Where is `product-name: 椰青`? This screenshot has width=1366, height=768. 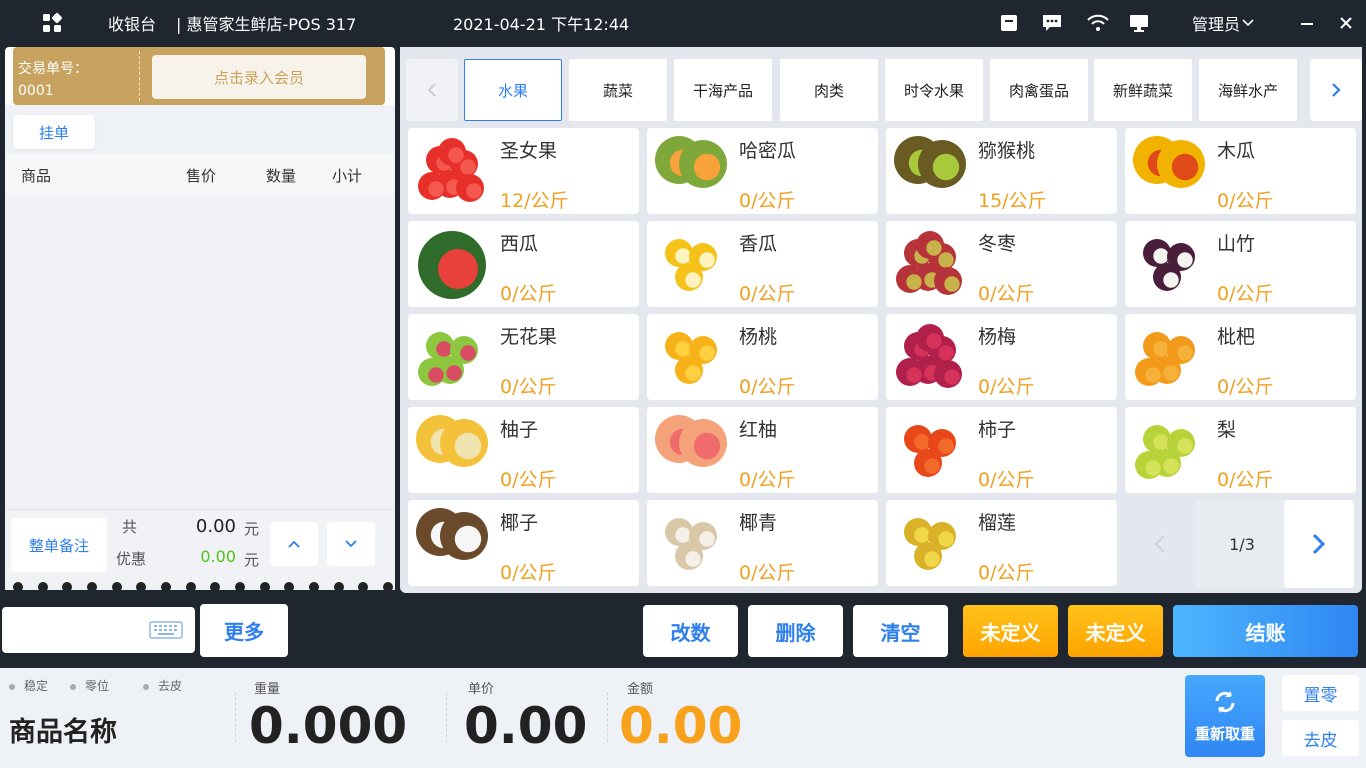 product-name: 椰青 is located at coordinates (758, 523).